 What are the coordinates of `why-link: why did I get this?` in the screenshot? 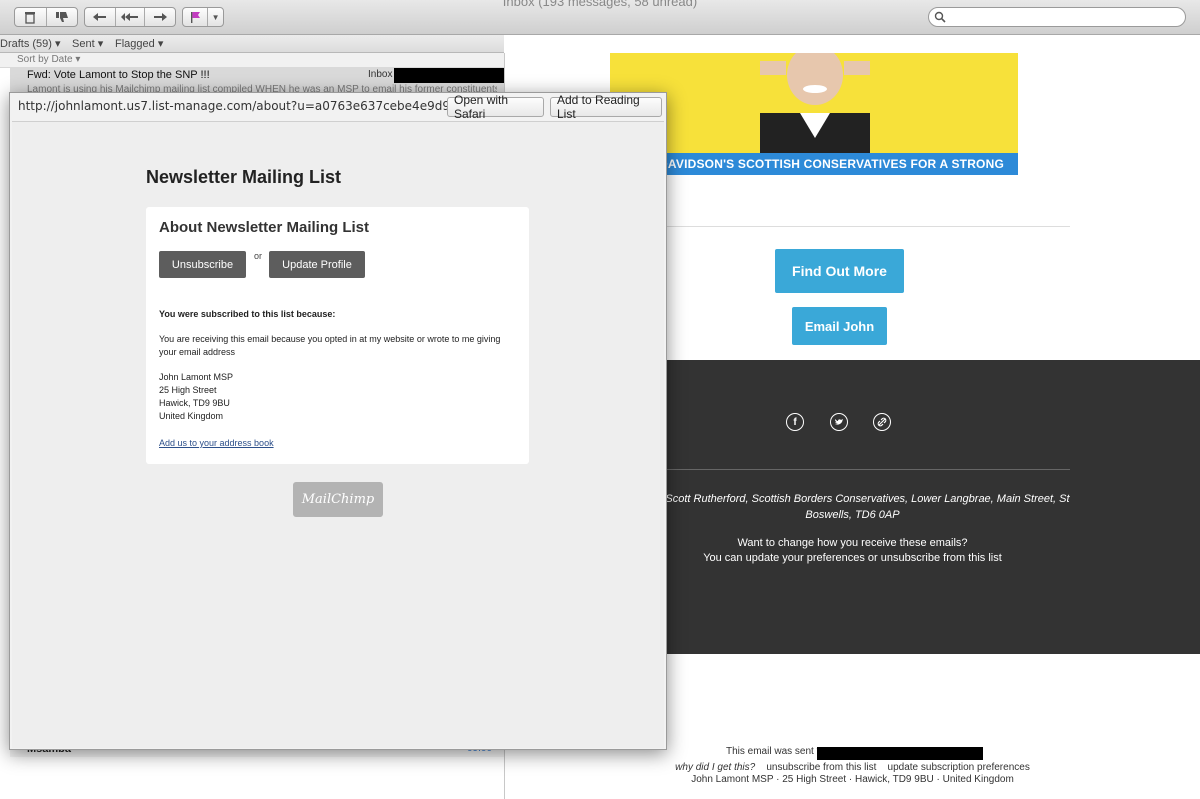 It's located at (715, 767).